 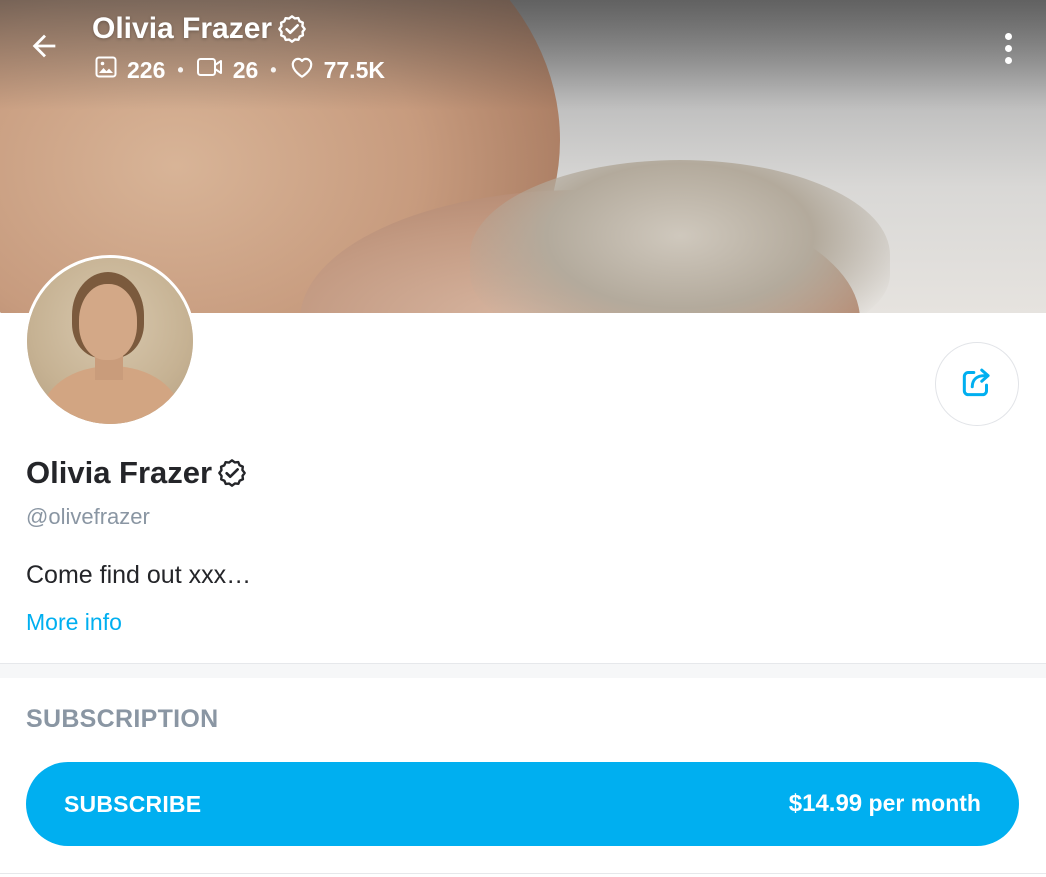 I want to click on section-divider, so click(x=523, y=670).